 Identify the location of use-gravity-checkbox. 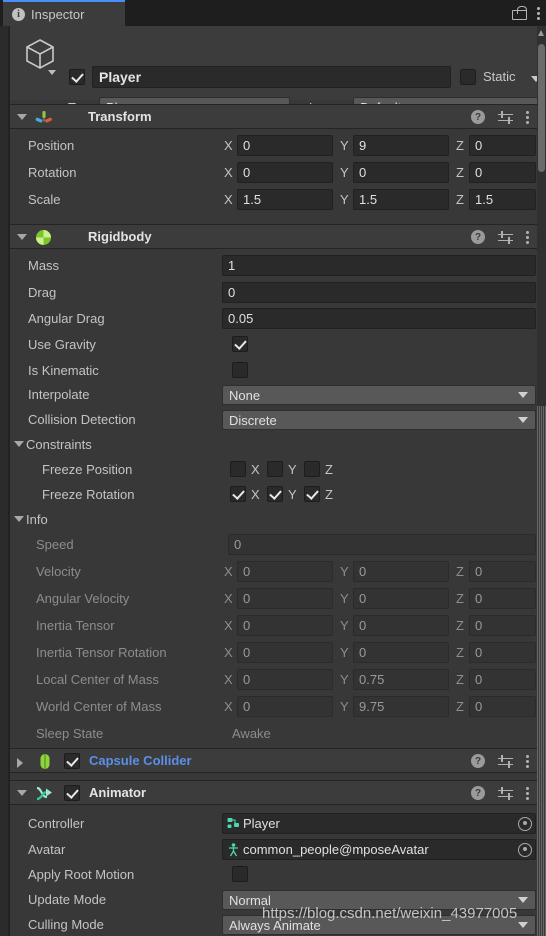
(240, 344).